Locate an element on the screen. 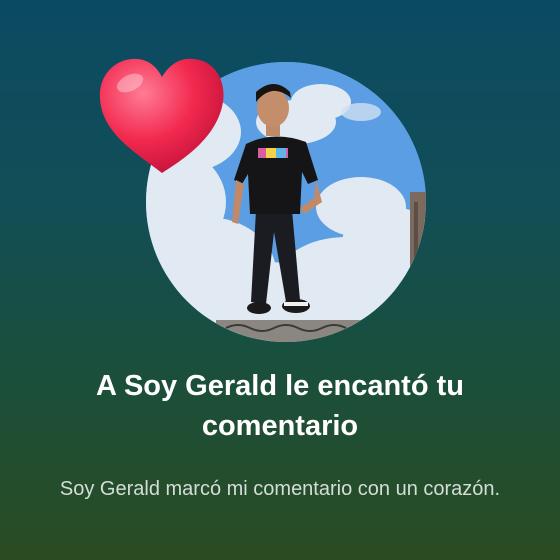 This screenshot has width=560, height=560. notification-title: A Soy Gerald le encantó tu comentario is located at coordinates (280, 406).